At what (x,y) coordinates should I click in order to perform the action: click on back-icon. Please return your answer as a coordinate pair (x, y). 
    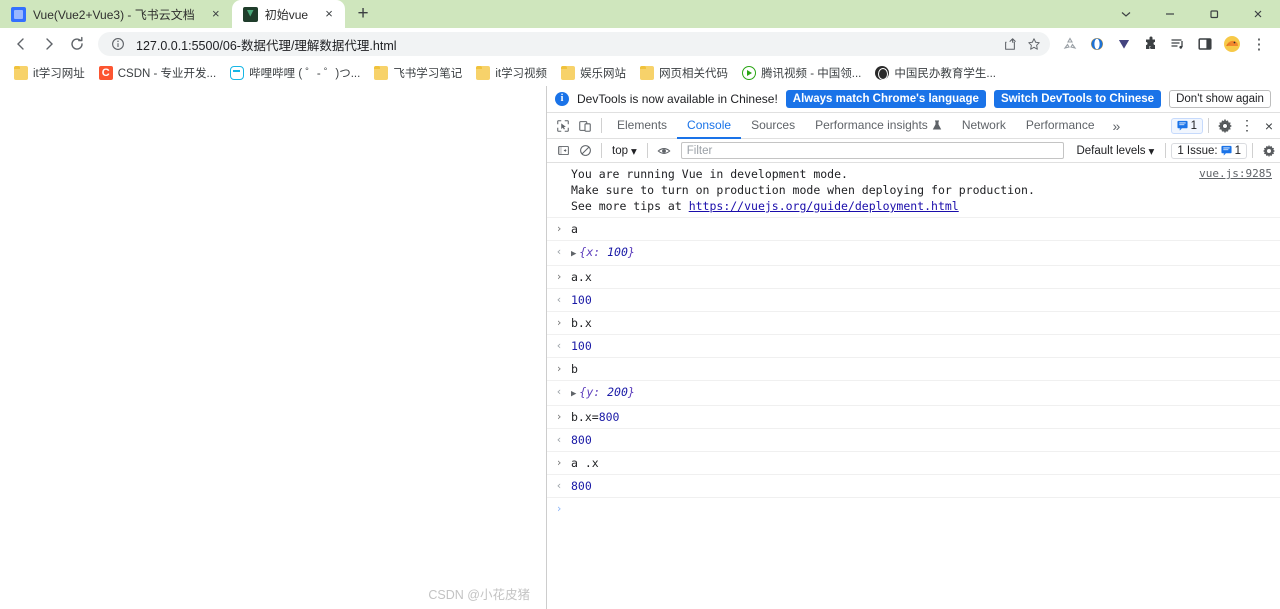
    Looking at the image, I should click on (21, 44).